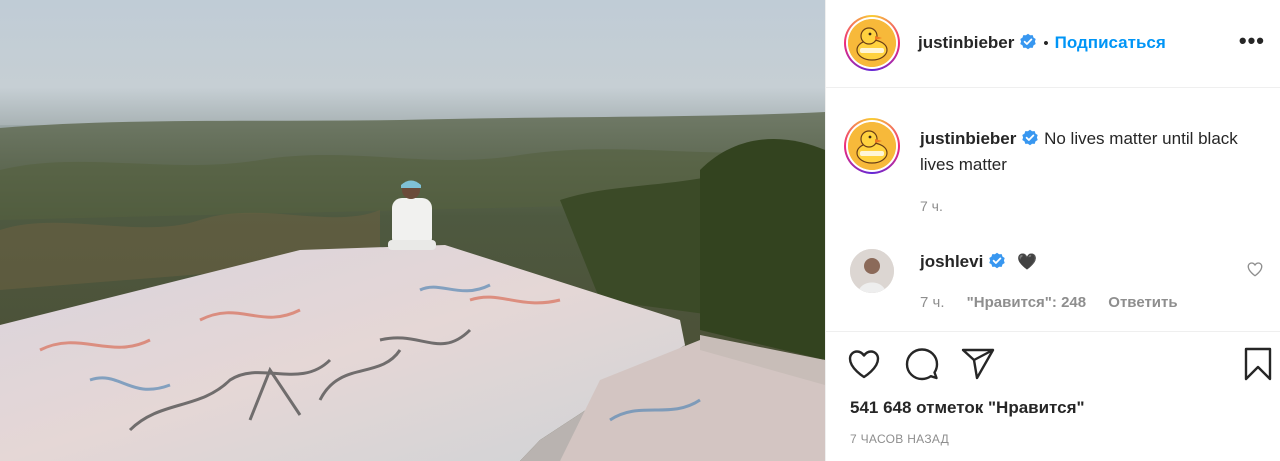  Describe the element at coordinates (1042, 43) in the screenshot. I see `author-line: justinbieber • Подписаться` at that location.